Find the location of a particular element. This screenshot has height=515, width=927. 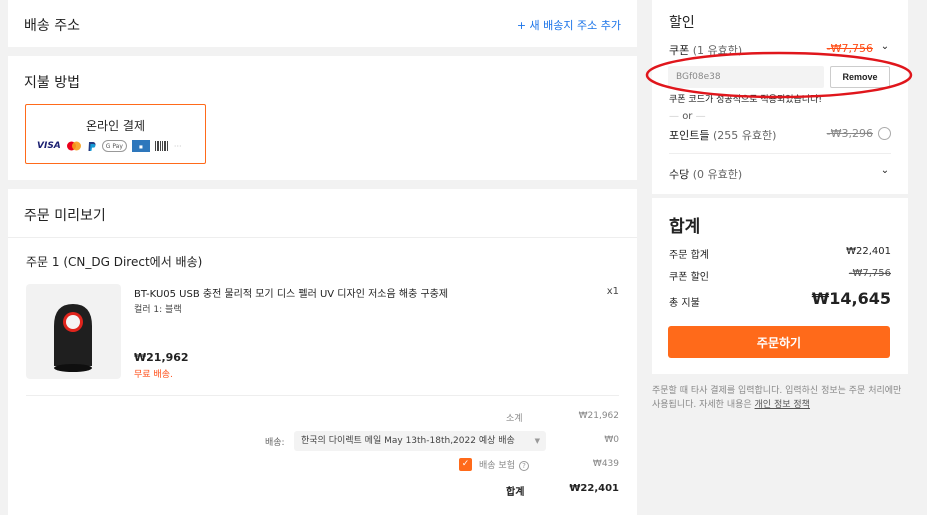

order-total-label: 합계 is located at coordinates (515, 492).